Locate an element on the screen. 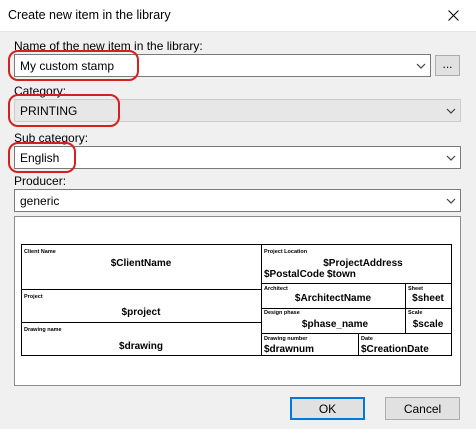  close-icon is located at coordinates (453, 15).